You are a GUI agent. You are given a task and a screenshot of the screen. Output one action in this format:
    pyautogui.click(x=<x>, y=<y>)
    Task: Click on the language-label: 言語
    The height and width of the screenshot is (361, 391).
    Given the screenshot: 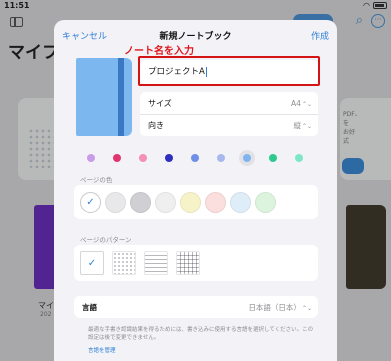 What is the action you would take?
    pyautogui.click(x=89, y=307)
    